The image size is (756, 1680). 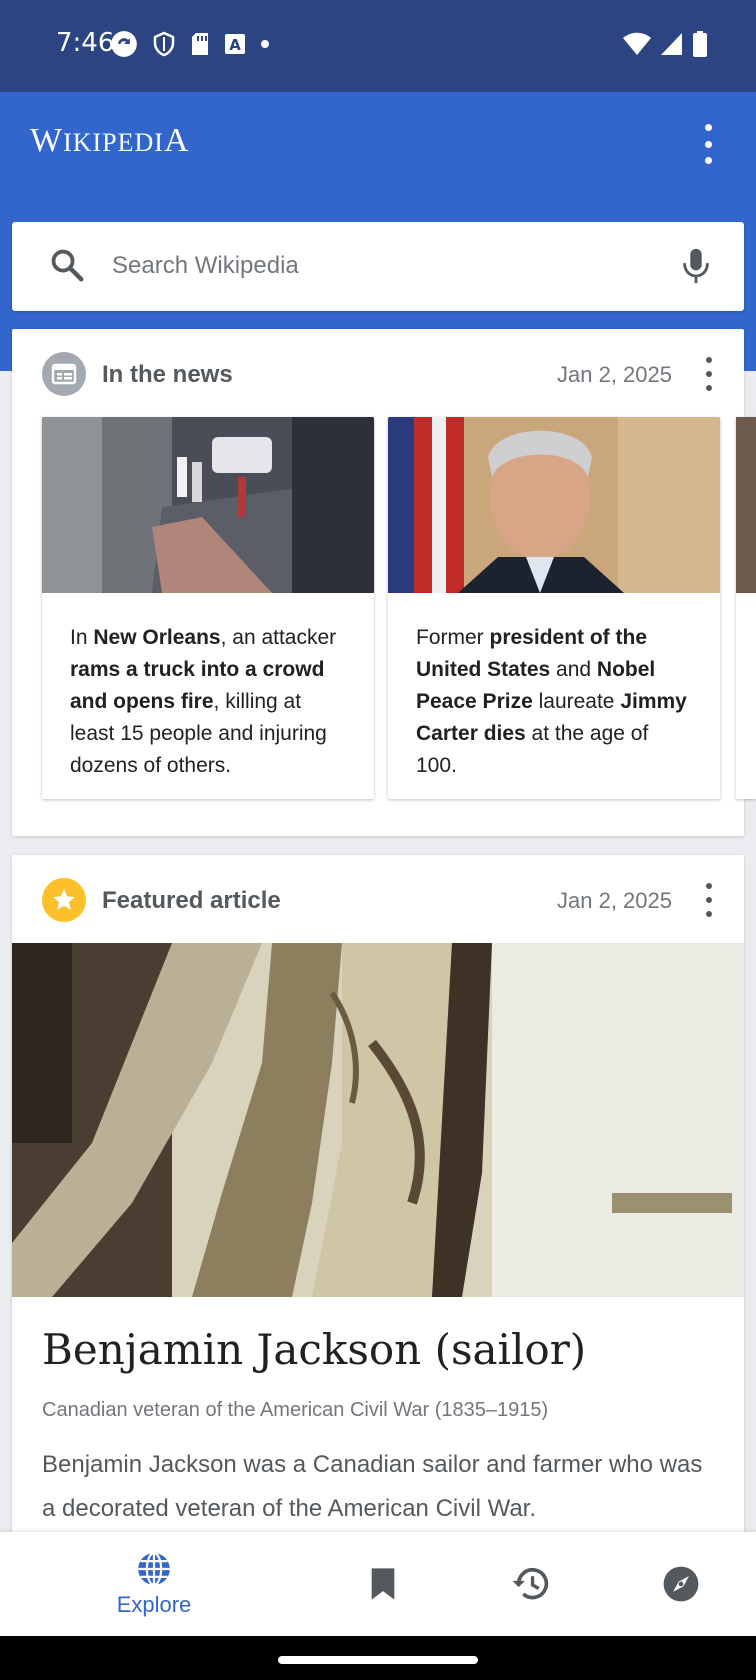 What do you see at coordinates (709, 900) in the screenshot?
I see `featured-card-menu-button` at bounding box center [709, 900].